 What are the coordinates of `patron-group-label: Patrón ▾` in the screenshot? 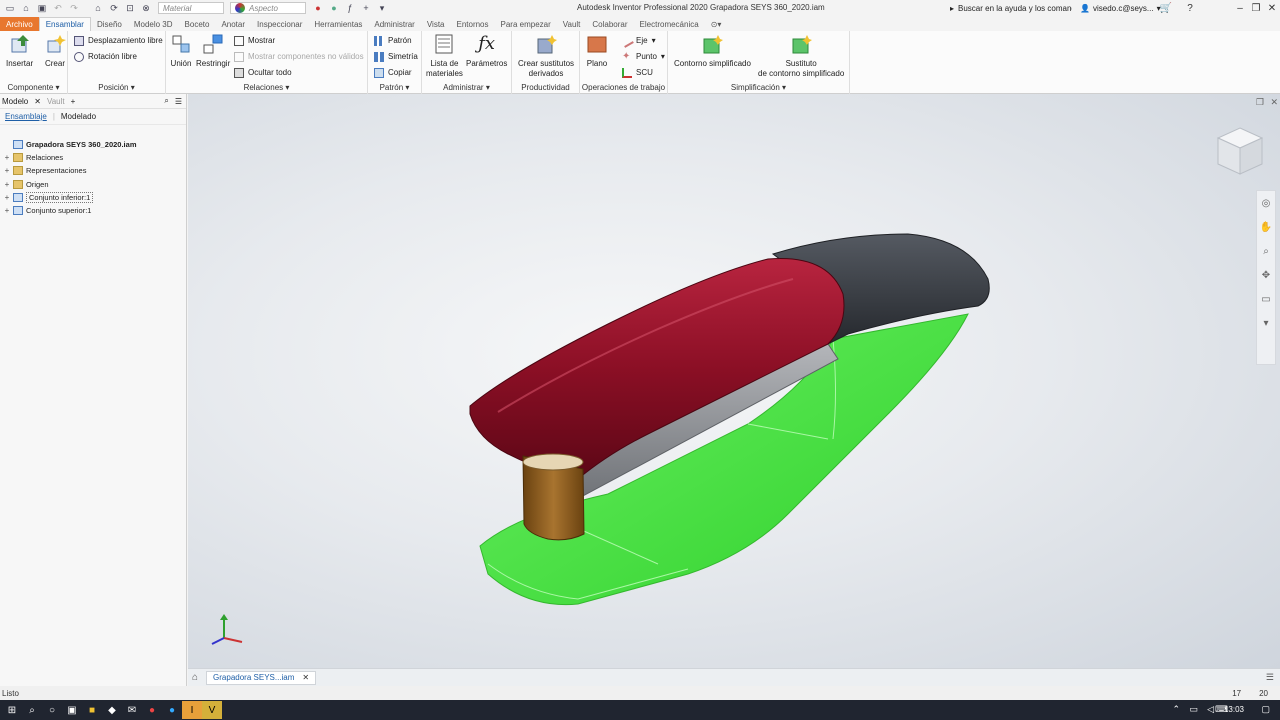 It's located at (394, 87).